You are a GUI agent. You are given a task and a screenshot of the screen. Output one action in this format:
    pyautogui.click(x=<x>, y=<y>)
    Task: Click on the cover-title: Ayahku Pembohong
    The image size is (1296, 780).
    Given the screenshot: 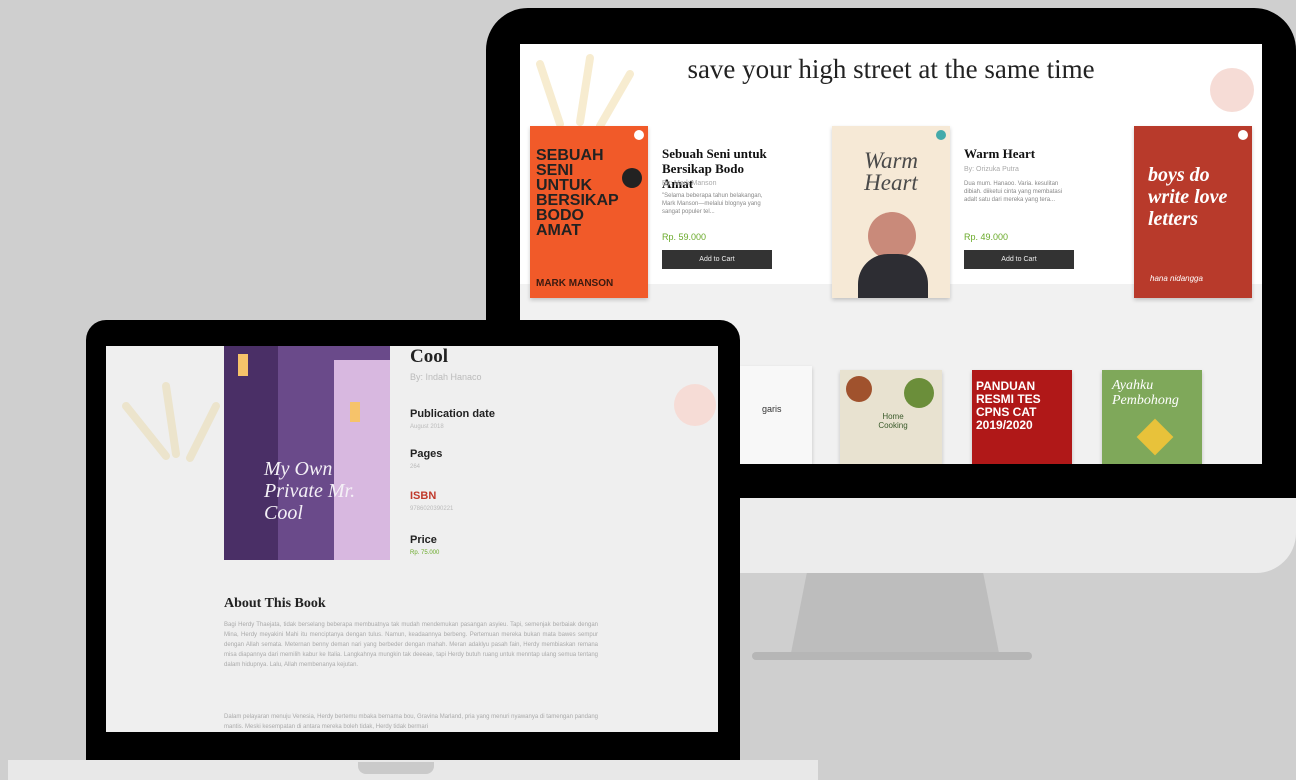 What is the action you would take?
    pyautogui.click(x=1145, y=393)
    